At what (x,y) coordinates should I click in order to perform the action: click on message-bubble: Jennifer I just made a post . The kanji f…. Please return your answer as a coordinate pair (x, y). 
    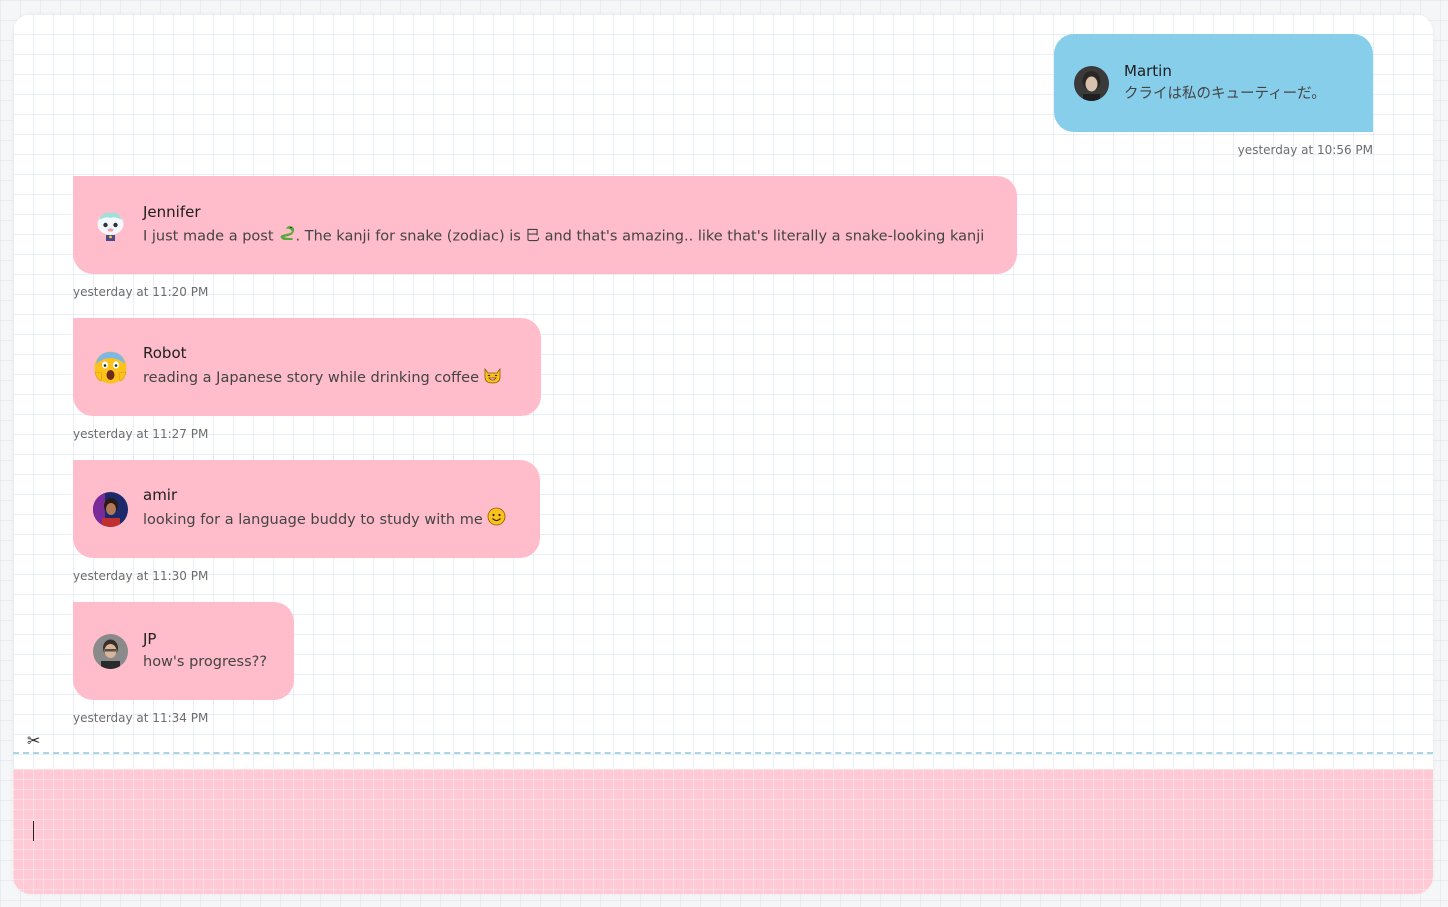
    Looking at the image, I should click on (545, 225).